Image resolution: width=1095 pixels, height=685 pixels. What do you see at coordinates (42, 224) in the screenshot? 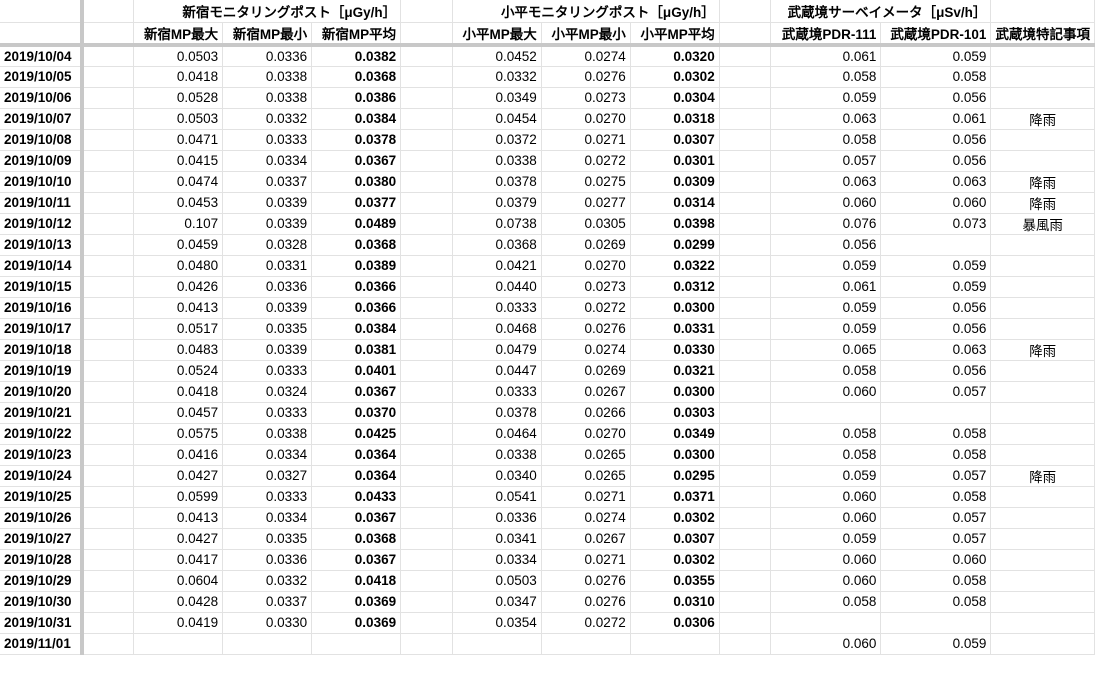
I see `date-cell: 2019/10/12` at bounding box center [42, 224].